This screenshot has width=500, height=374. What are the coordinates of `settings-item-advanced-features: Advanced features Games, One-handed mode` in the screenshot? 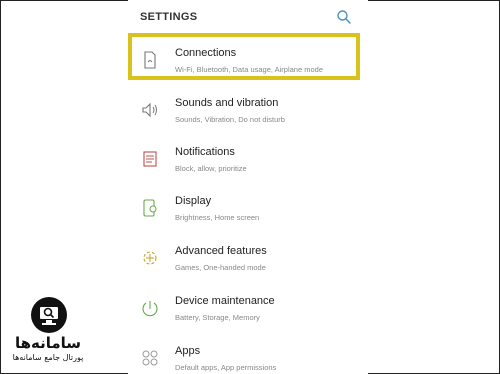 It's located at (248, 260).